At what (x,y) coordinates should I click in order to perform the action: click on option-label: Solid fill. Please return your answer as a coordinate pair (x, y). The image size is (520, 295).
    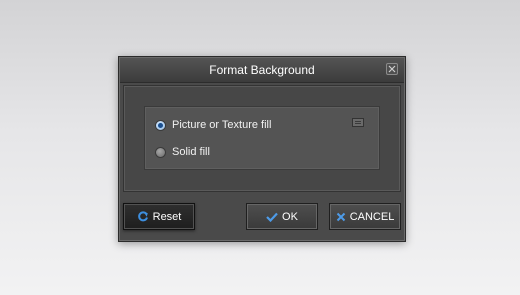
    Looking at the image, I should click on (191, 152).